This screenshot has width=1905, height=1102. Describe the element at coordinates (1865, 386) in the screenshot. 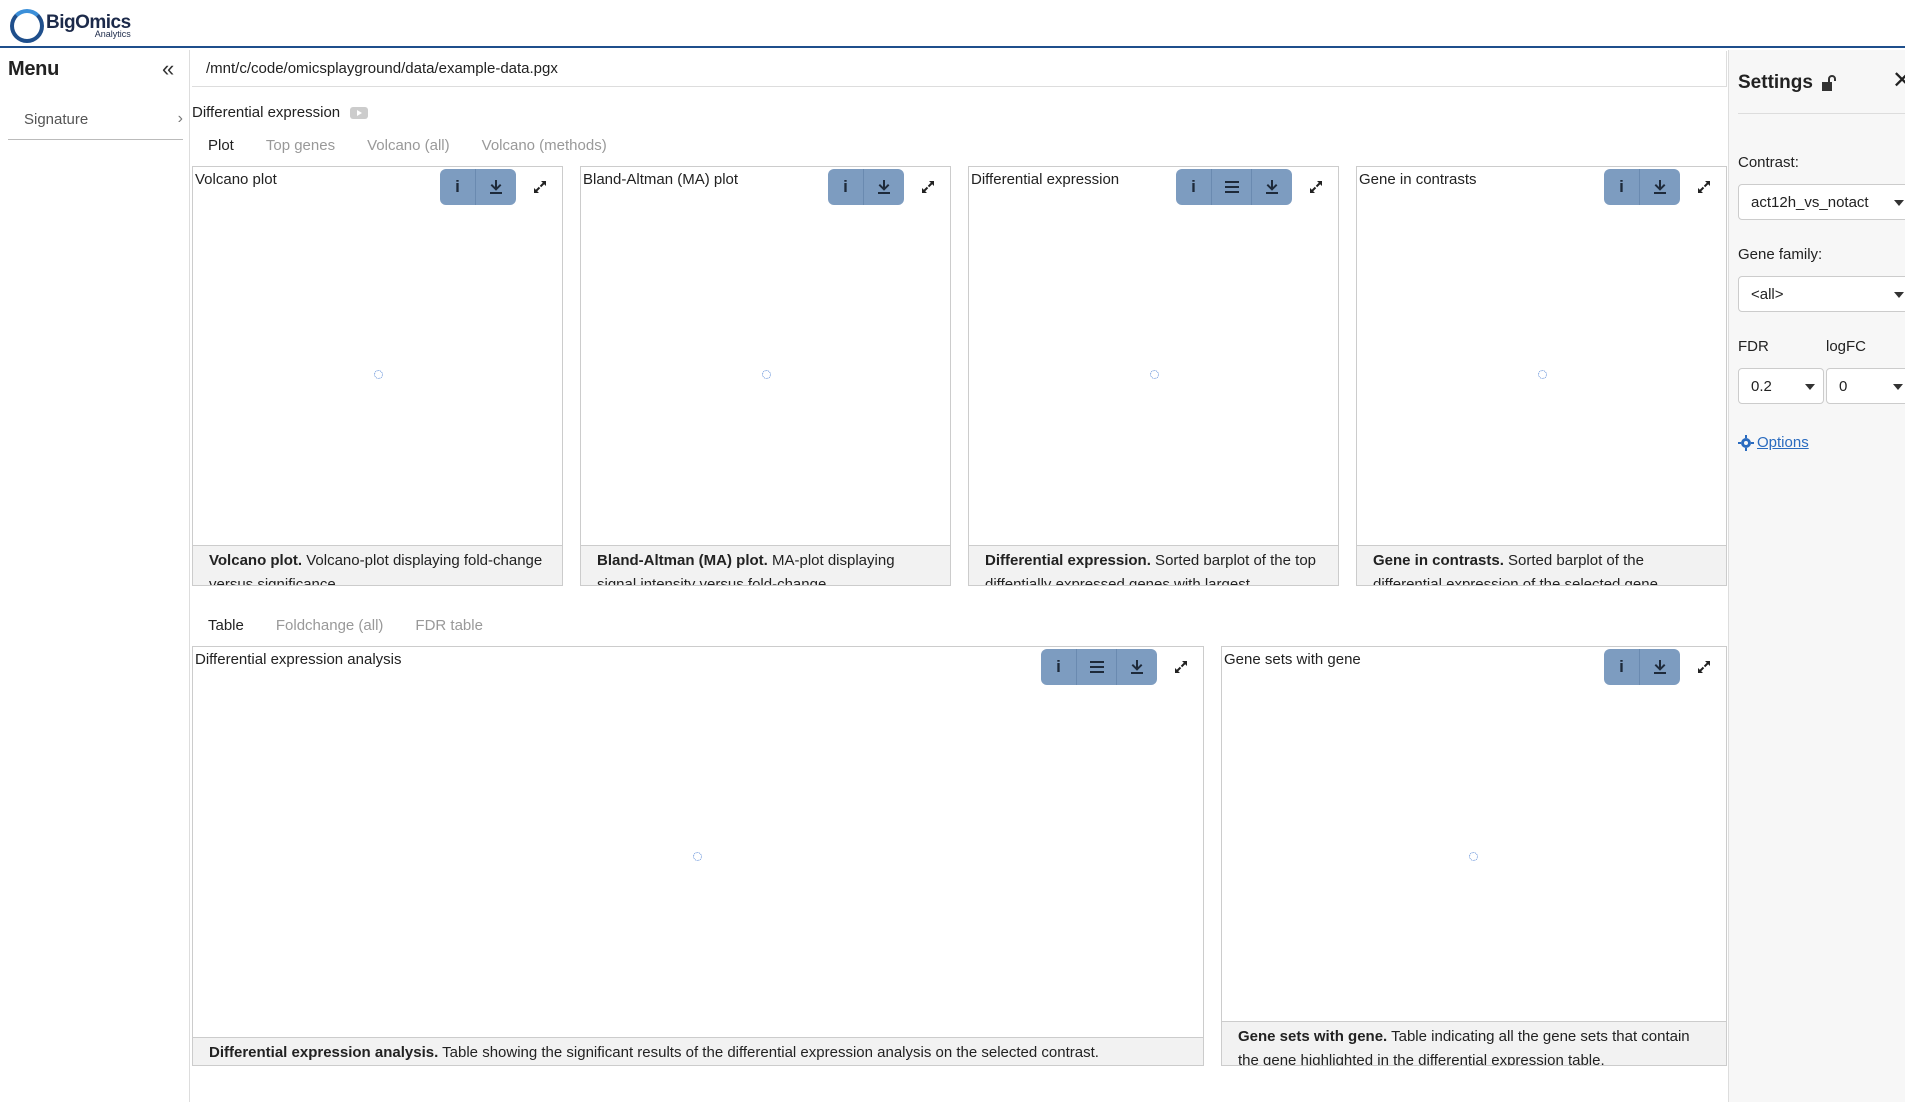

I see `logfc-select: 0` at that location.